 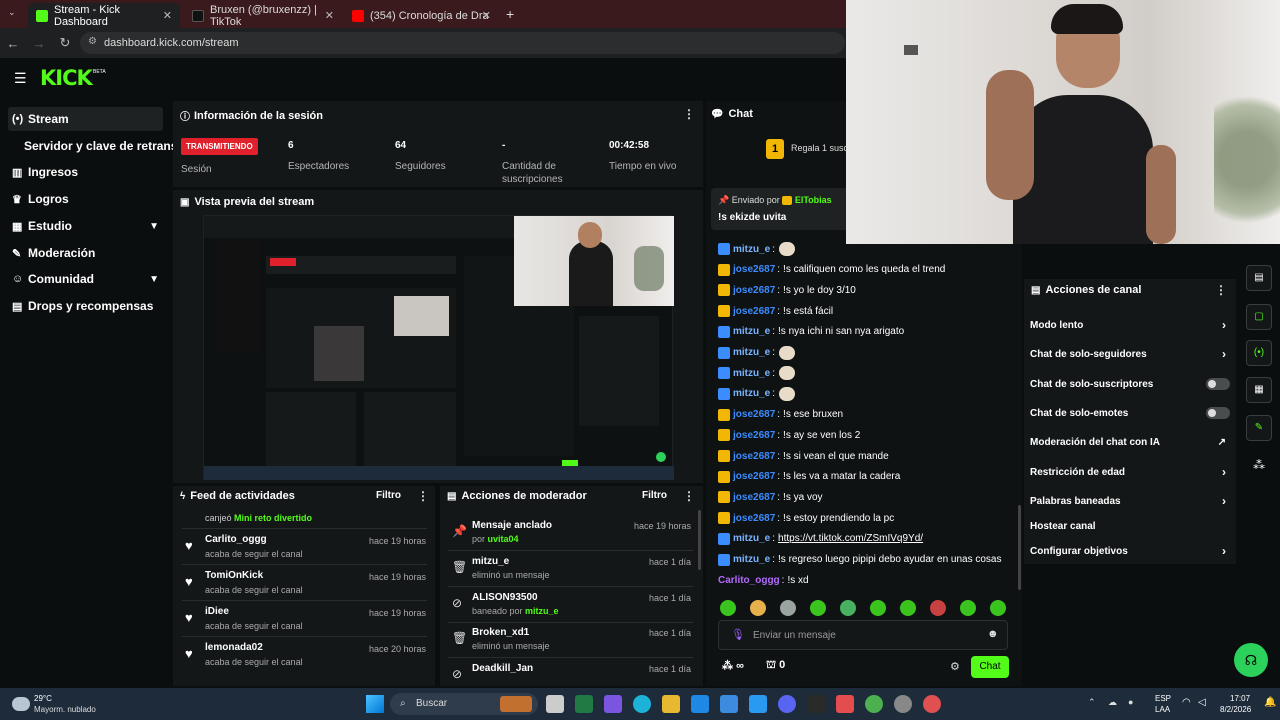 What do you see at coordinates (217, 611) in the screenshot?
I see `feed-username: iDiee` at bounding box center [217, 611].